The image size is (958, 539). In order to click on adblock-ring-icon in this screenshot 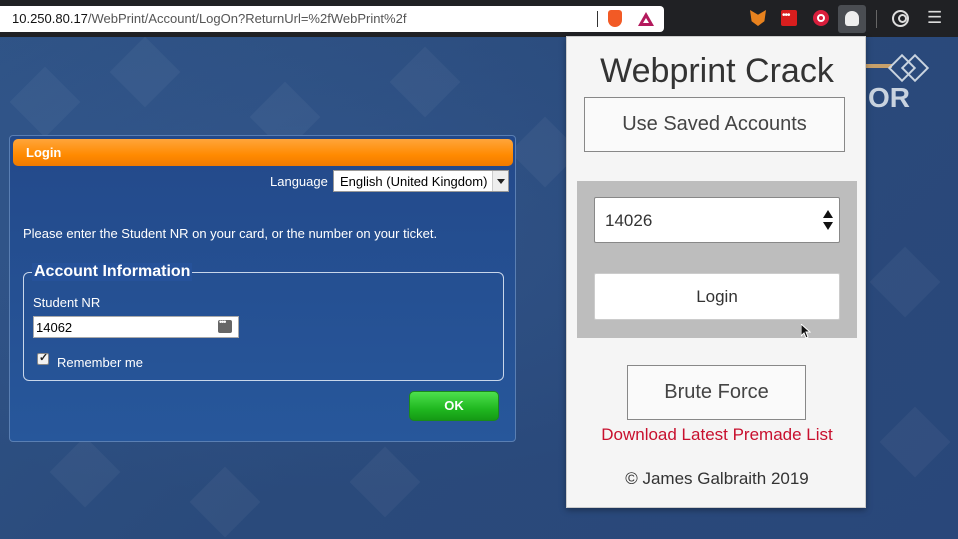, I will do `click(821, 18)`.